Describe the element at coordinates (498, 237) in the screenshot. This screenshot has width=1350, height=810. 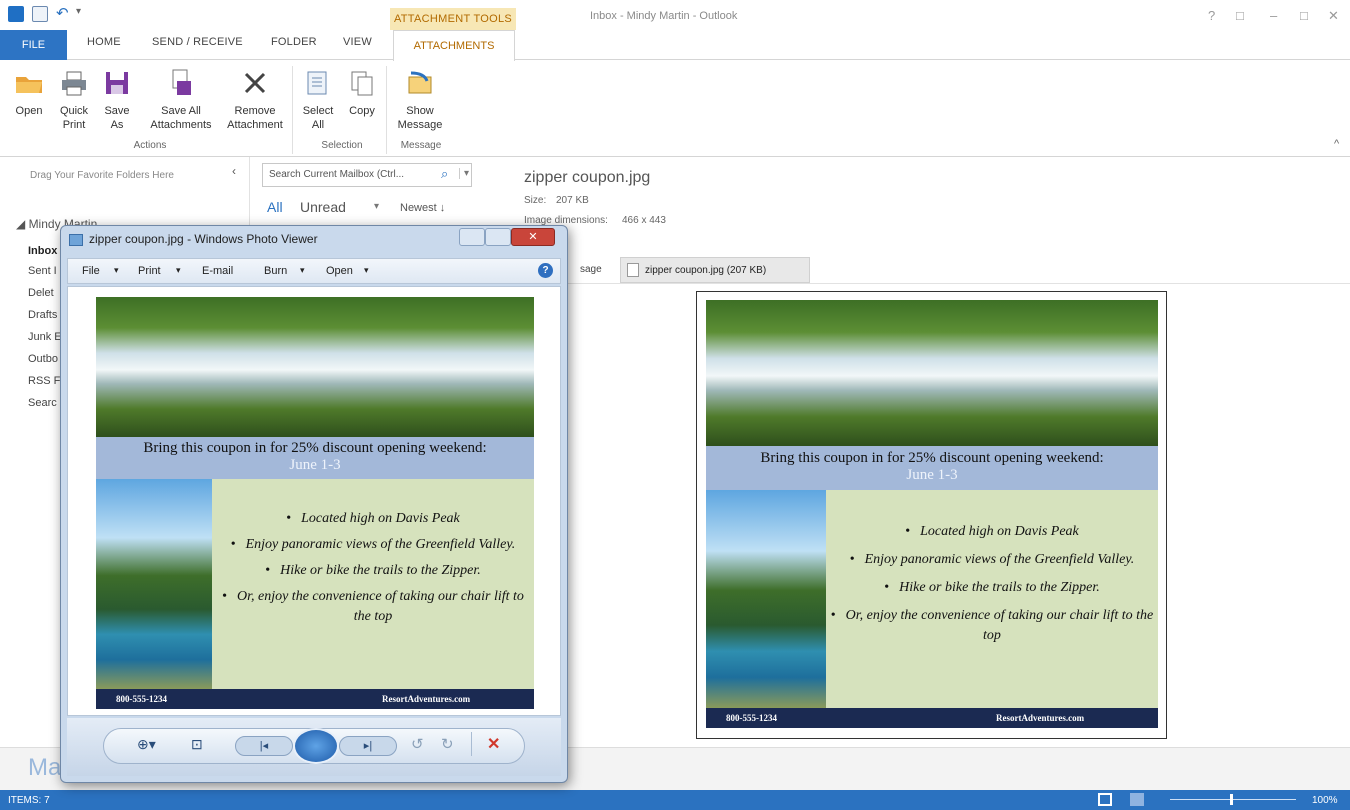
I see `pv-maximize-button` at that location.